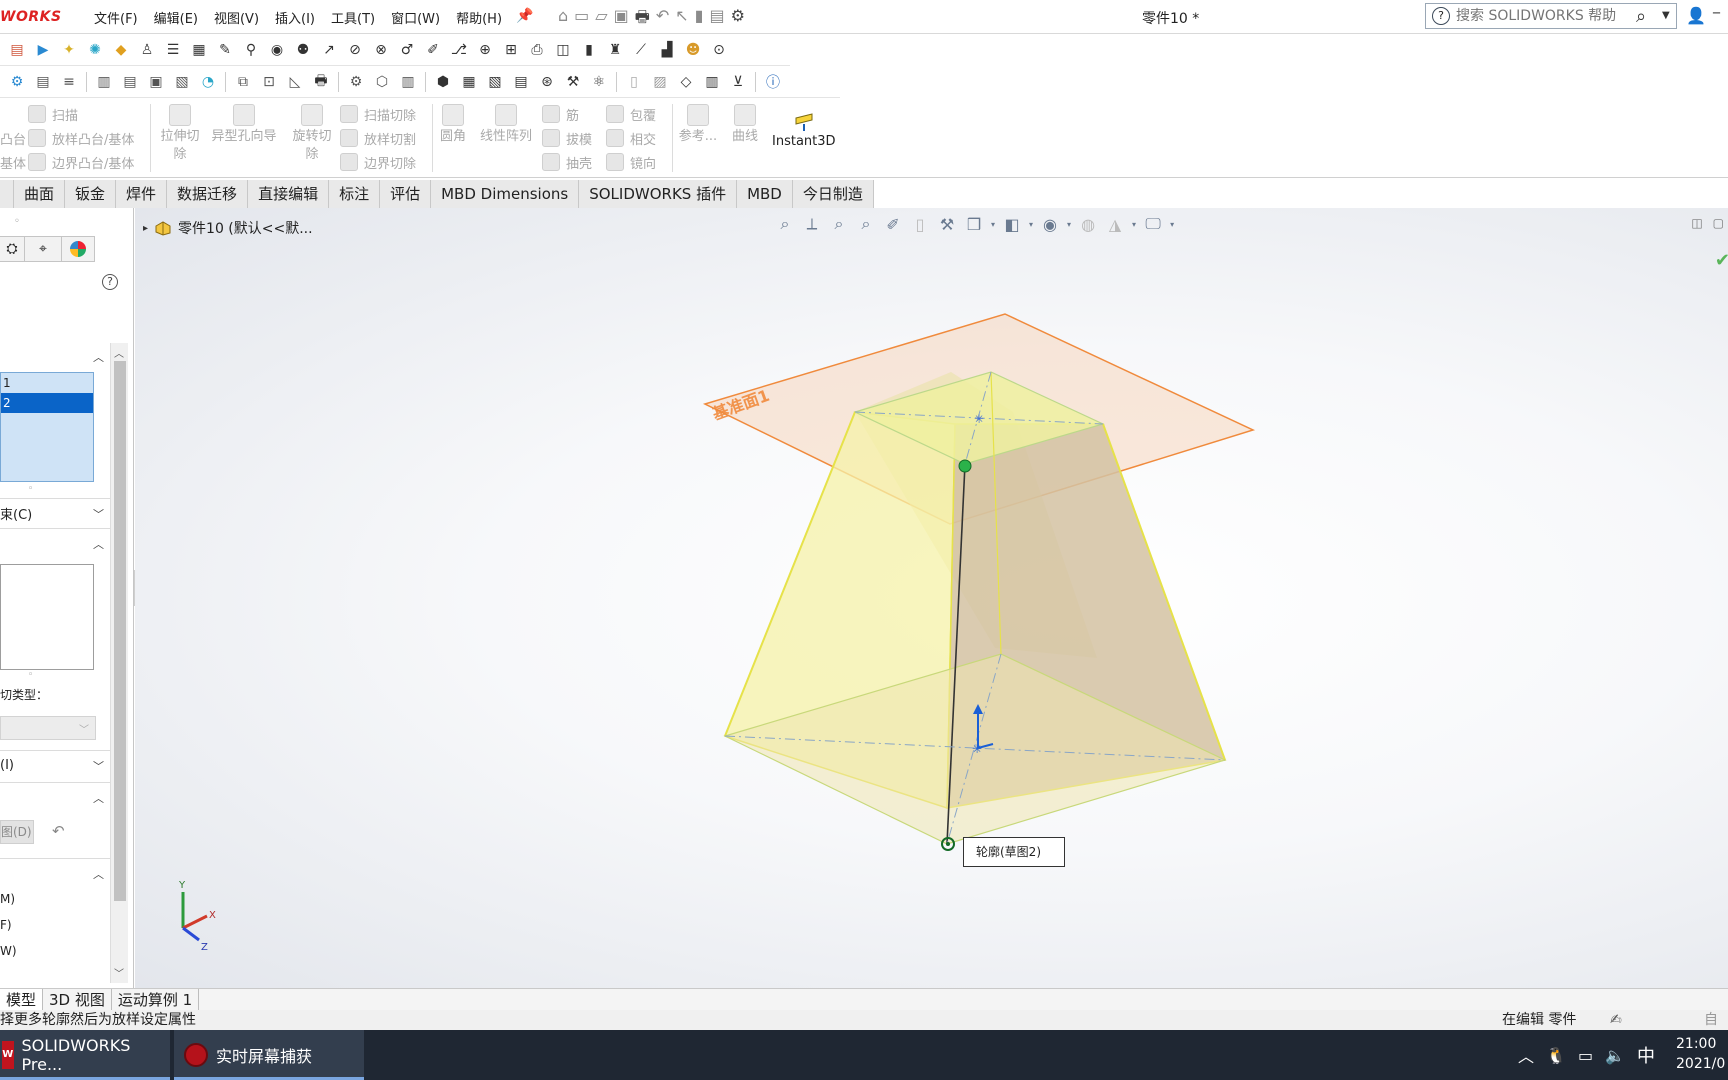 The width and height of the screenshot is (1728, 1080). Describe the element at coordinates (1711, 1020) in the screenshot. I see `status-units: 自` at that location.